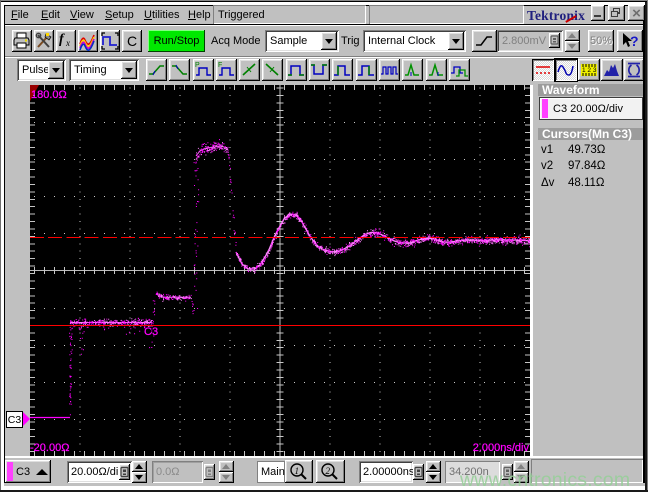  Describe the element at coordinates (589, 70) in the screenshot. I see `svg-text: 1 2 3` at that location.